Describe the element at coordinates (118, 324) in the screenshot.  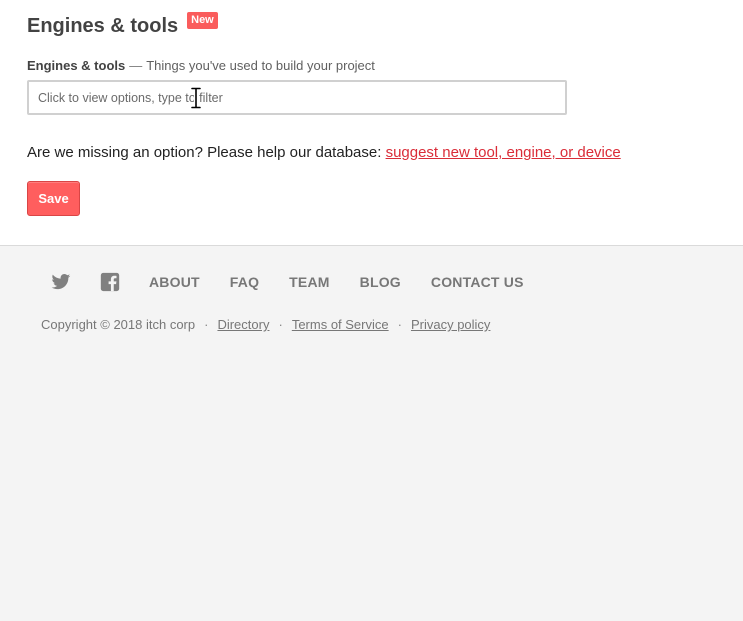
I see `copyright-text: Copyright © 2018 itch corp` at that location.